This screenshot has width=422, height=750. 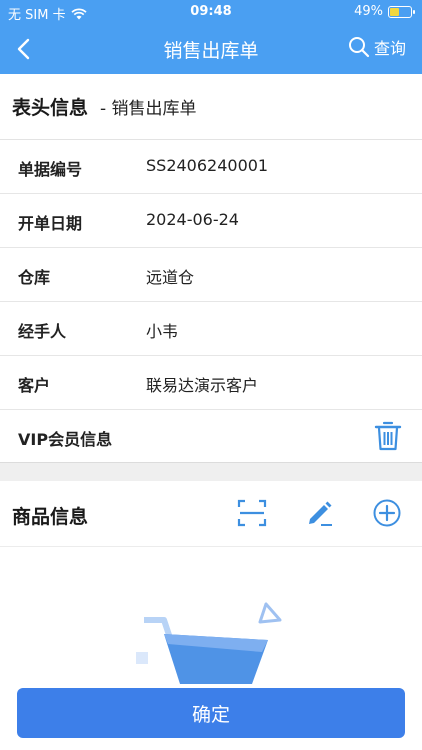 I want to click on field-row-handler: 经手人 小韦, so click(x=211, y=329).